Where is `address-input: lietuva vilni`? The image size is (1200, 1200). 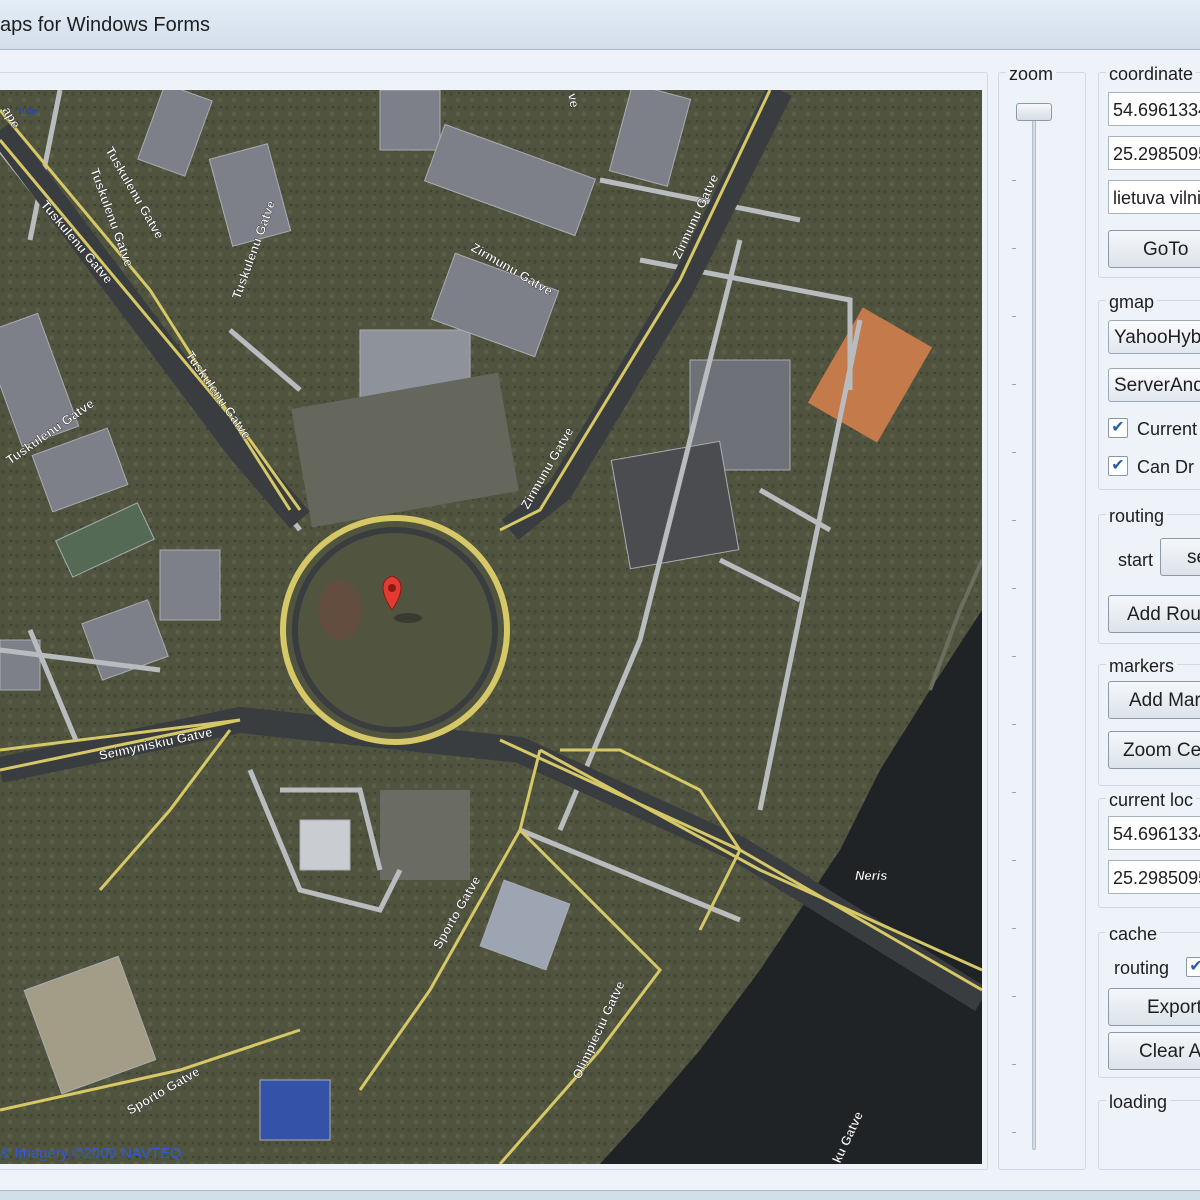 address-input: lietuva vilni is located at coordinates (1154, 197).